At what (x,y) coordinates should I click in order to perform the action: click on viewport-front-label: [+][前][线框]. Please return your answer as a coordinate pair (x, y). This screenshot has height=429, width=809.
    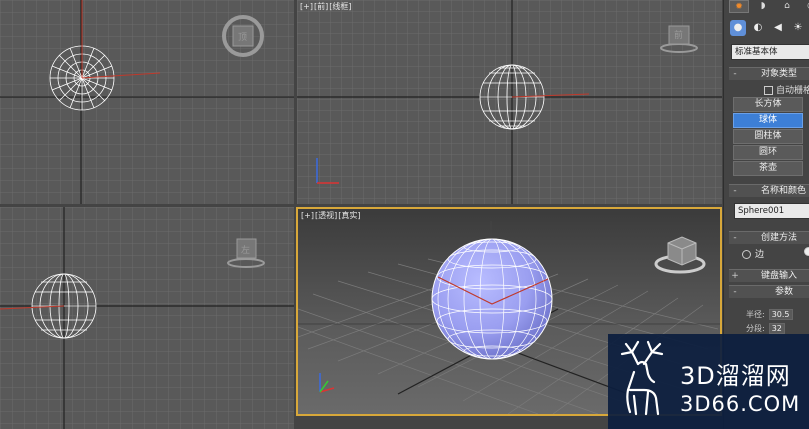
    Looking at the image, I should click on (326, 6).